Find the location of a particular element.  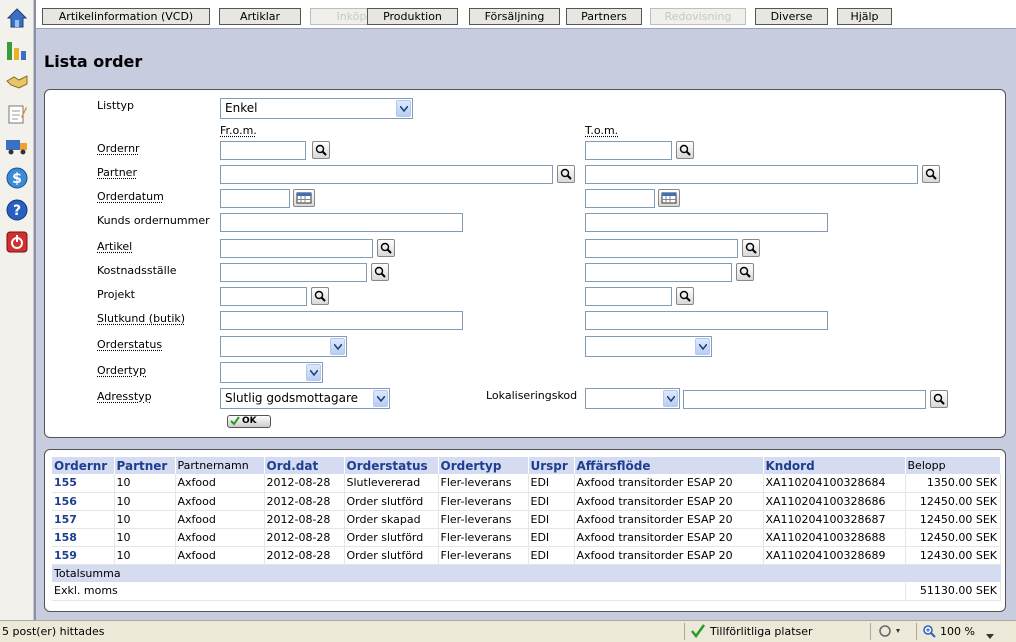

col-urspr: Urspr is located at coordinates (551, 465).